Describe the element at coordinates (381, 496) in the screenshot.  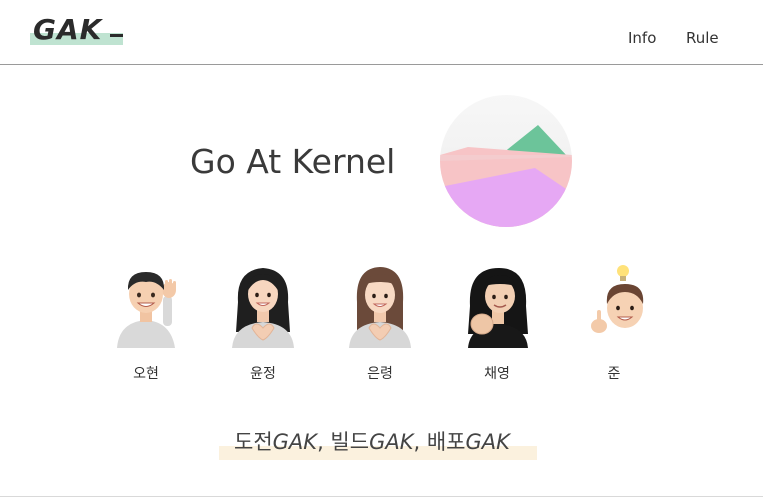
I see `bottom-divider` at that location.